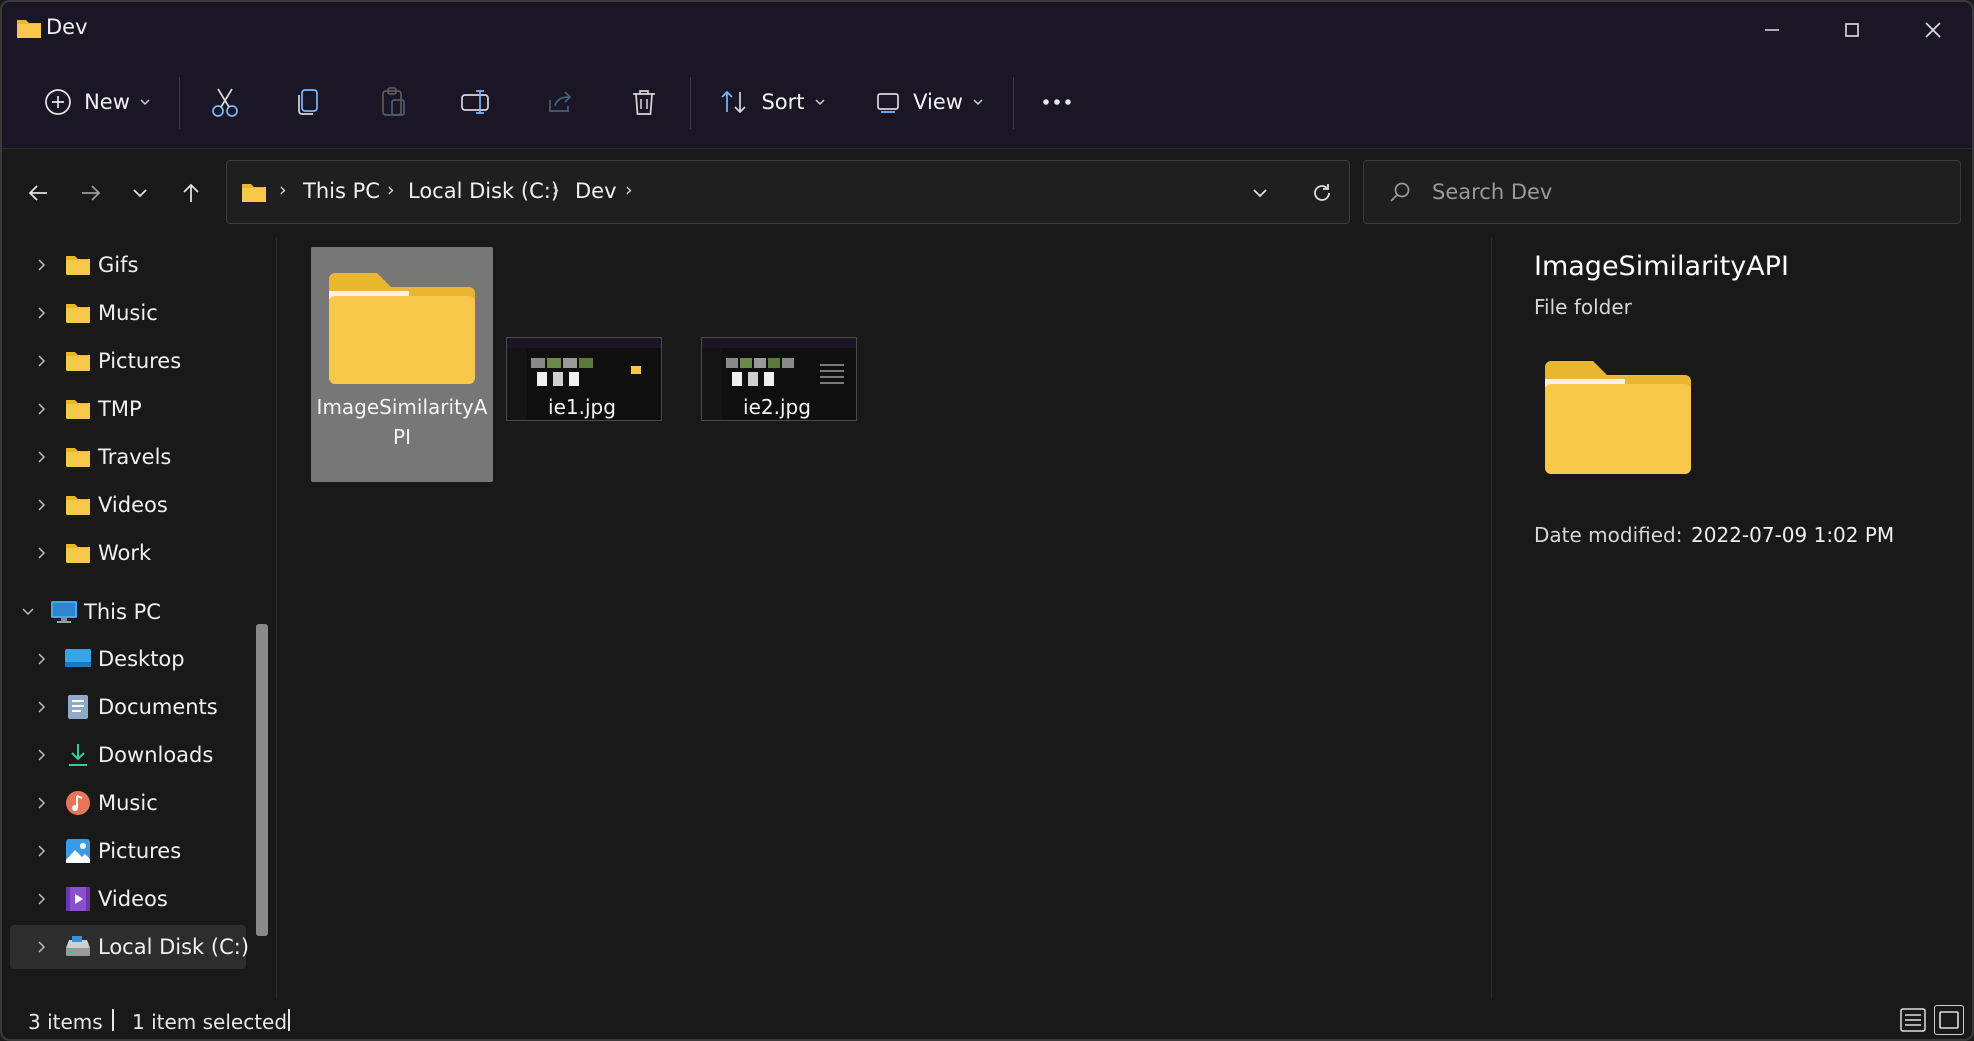 The image size is (1974, 1041). What do you see at coordinates (140, 193) in the screenshot?
I see `recent-locations-button` at bounding box center [140, 193].